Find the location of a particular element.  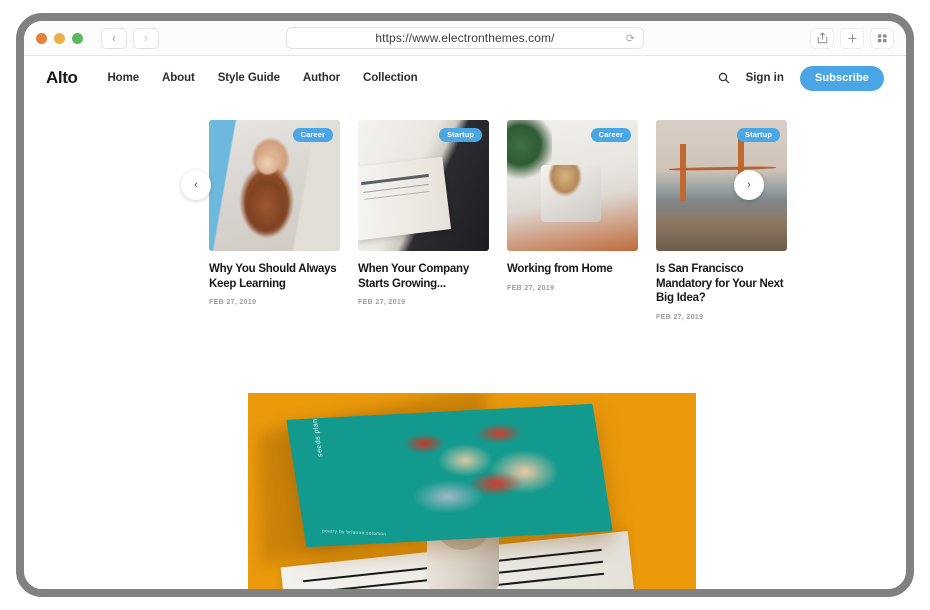

article-title: Working from Home is located at coordinates (572, 269).